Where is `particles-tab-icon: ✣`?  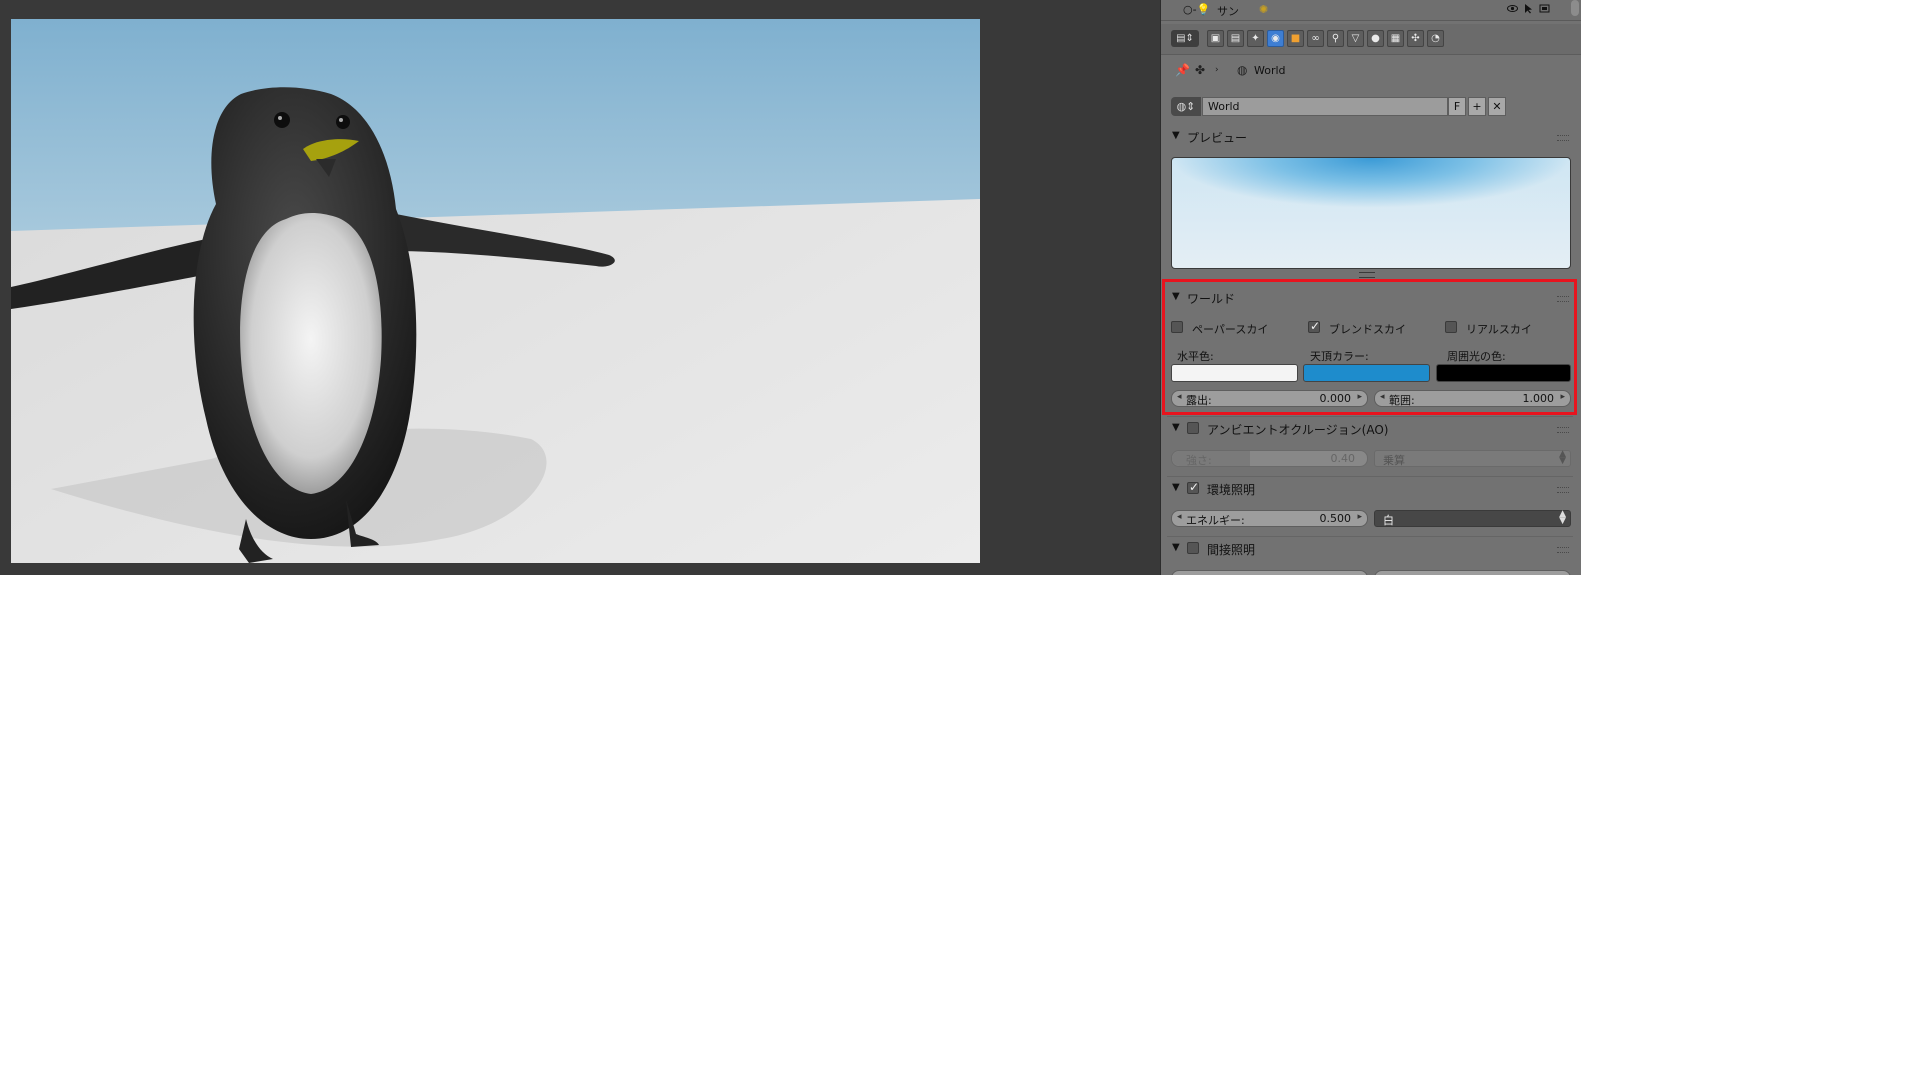
particles-tab-icon: ✣ is located at coordinates (1415, 38).